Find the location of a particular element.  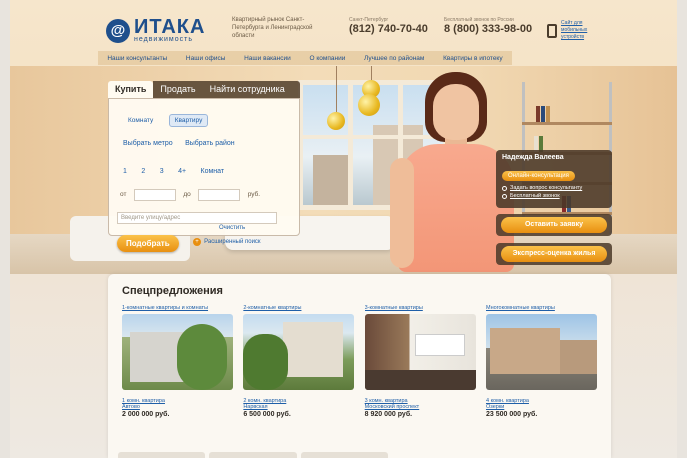

mobile-site-label: Сайт для мобильных устройств is located at coordinates (574, 30).